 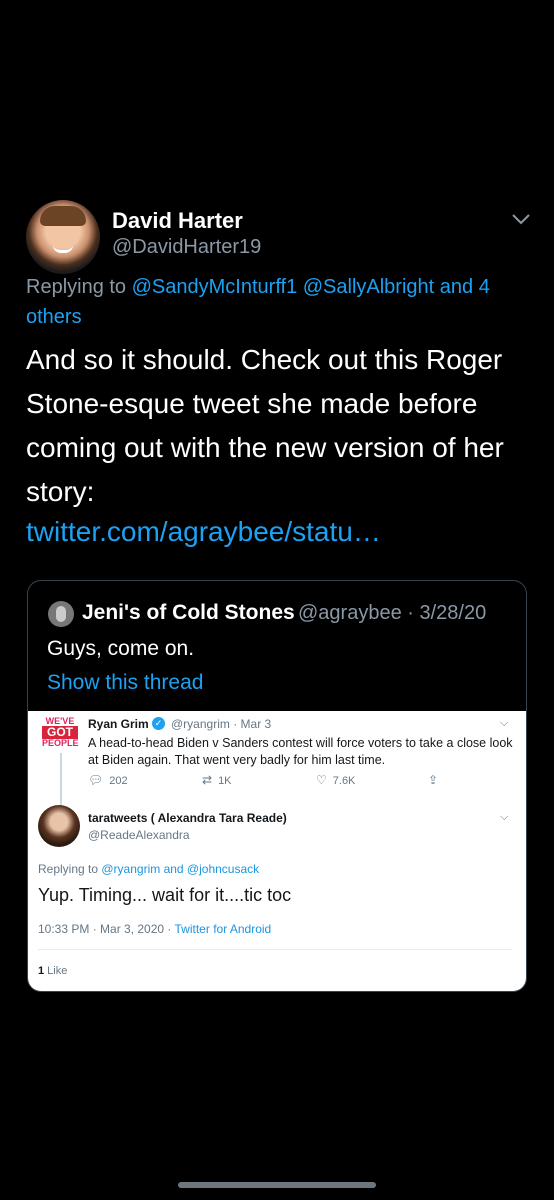 What do you see at coordinates (63, 237) in the screenshot?
I see `author-avatar` at bounding box center [63, 237].